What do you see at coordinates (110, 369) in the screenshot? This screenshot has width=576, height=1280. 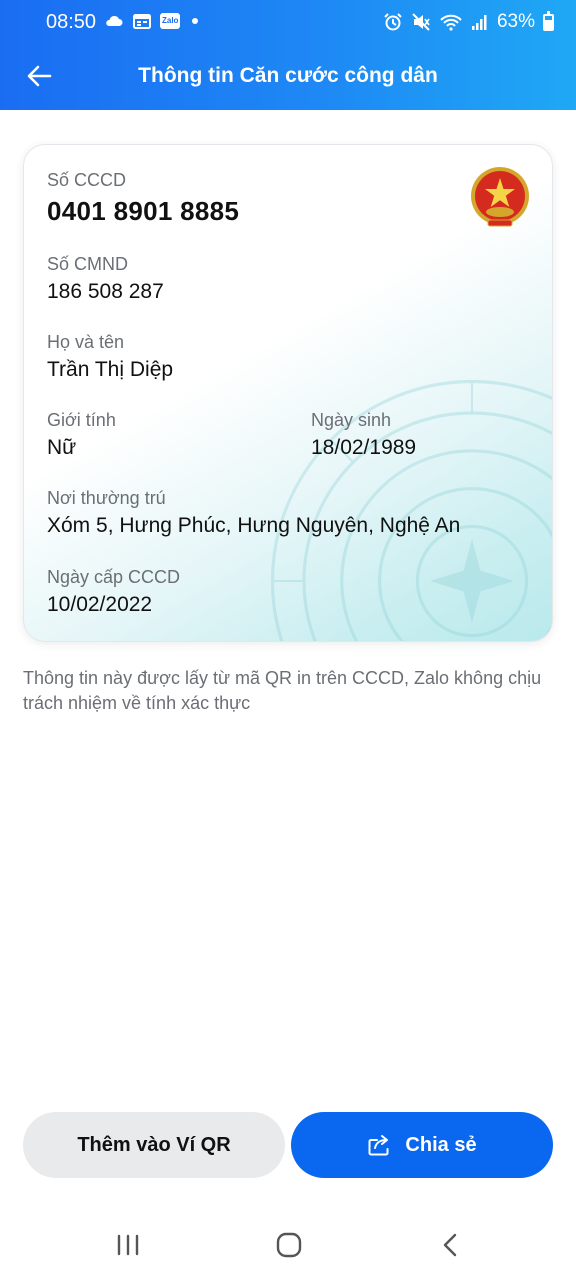 I see `name-value: Trần Thị Diệp` at bounding box center [110, 369].